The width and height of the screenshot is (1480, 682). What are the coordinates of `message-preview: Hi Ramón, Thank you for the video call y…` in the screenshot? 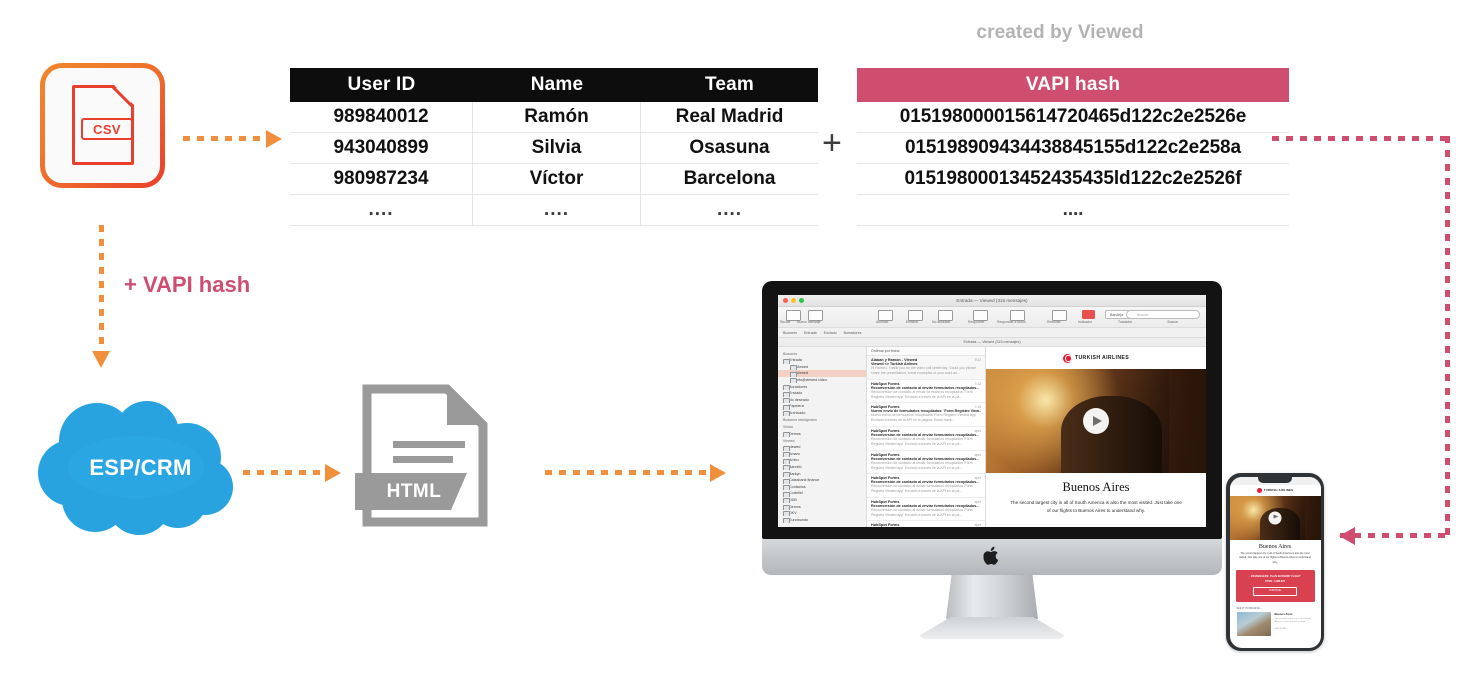 It's located at (924, 371).